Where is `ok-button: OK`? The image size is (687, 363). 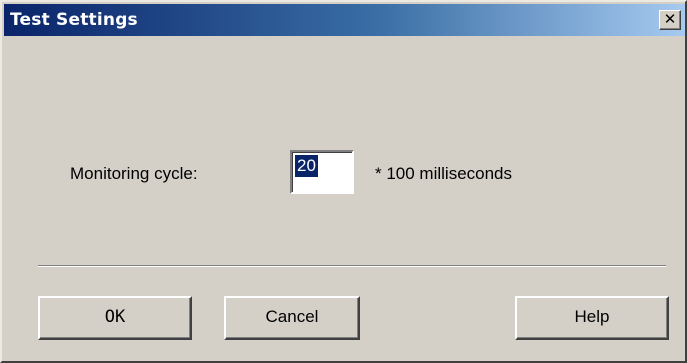
ok-button: OK is located at coordinates (115, 318).